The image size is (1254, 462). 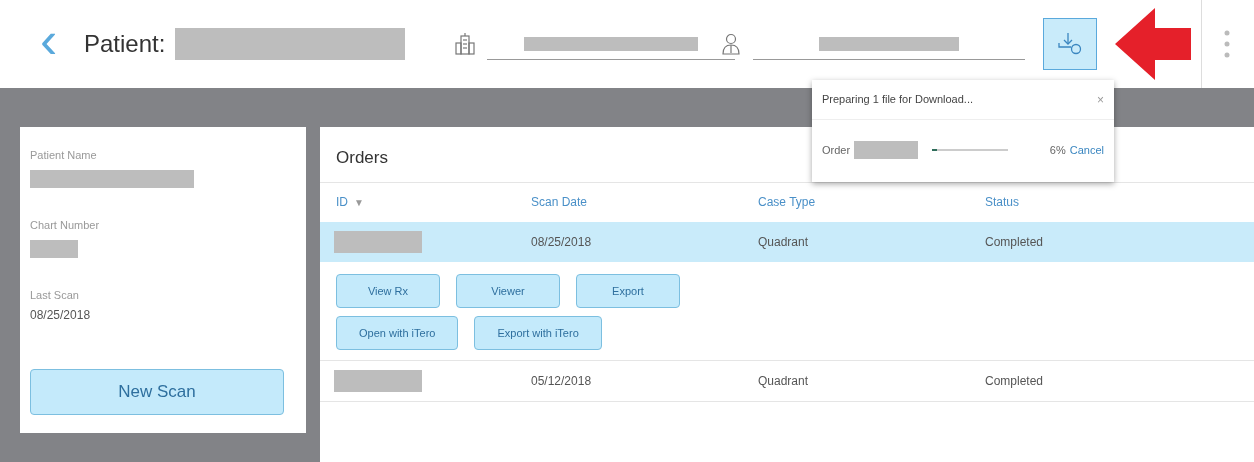 I want to click on download-icon, so click(x=1070, y=44).